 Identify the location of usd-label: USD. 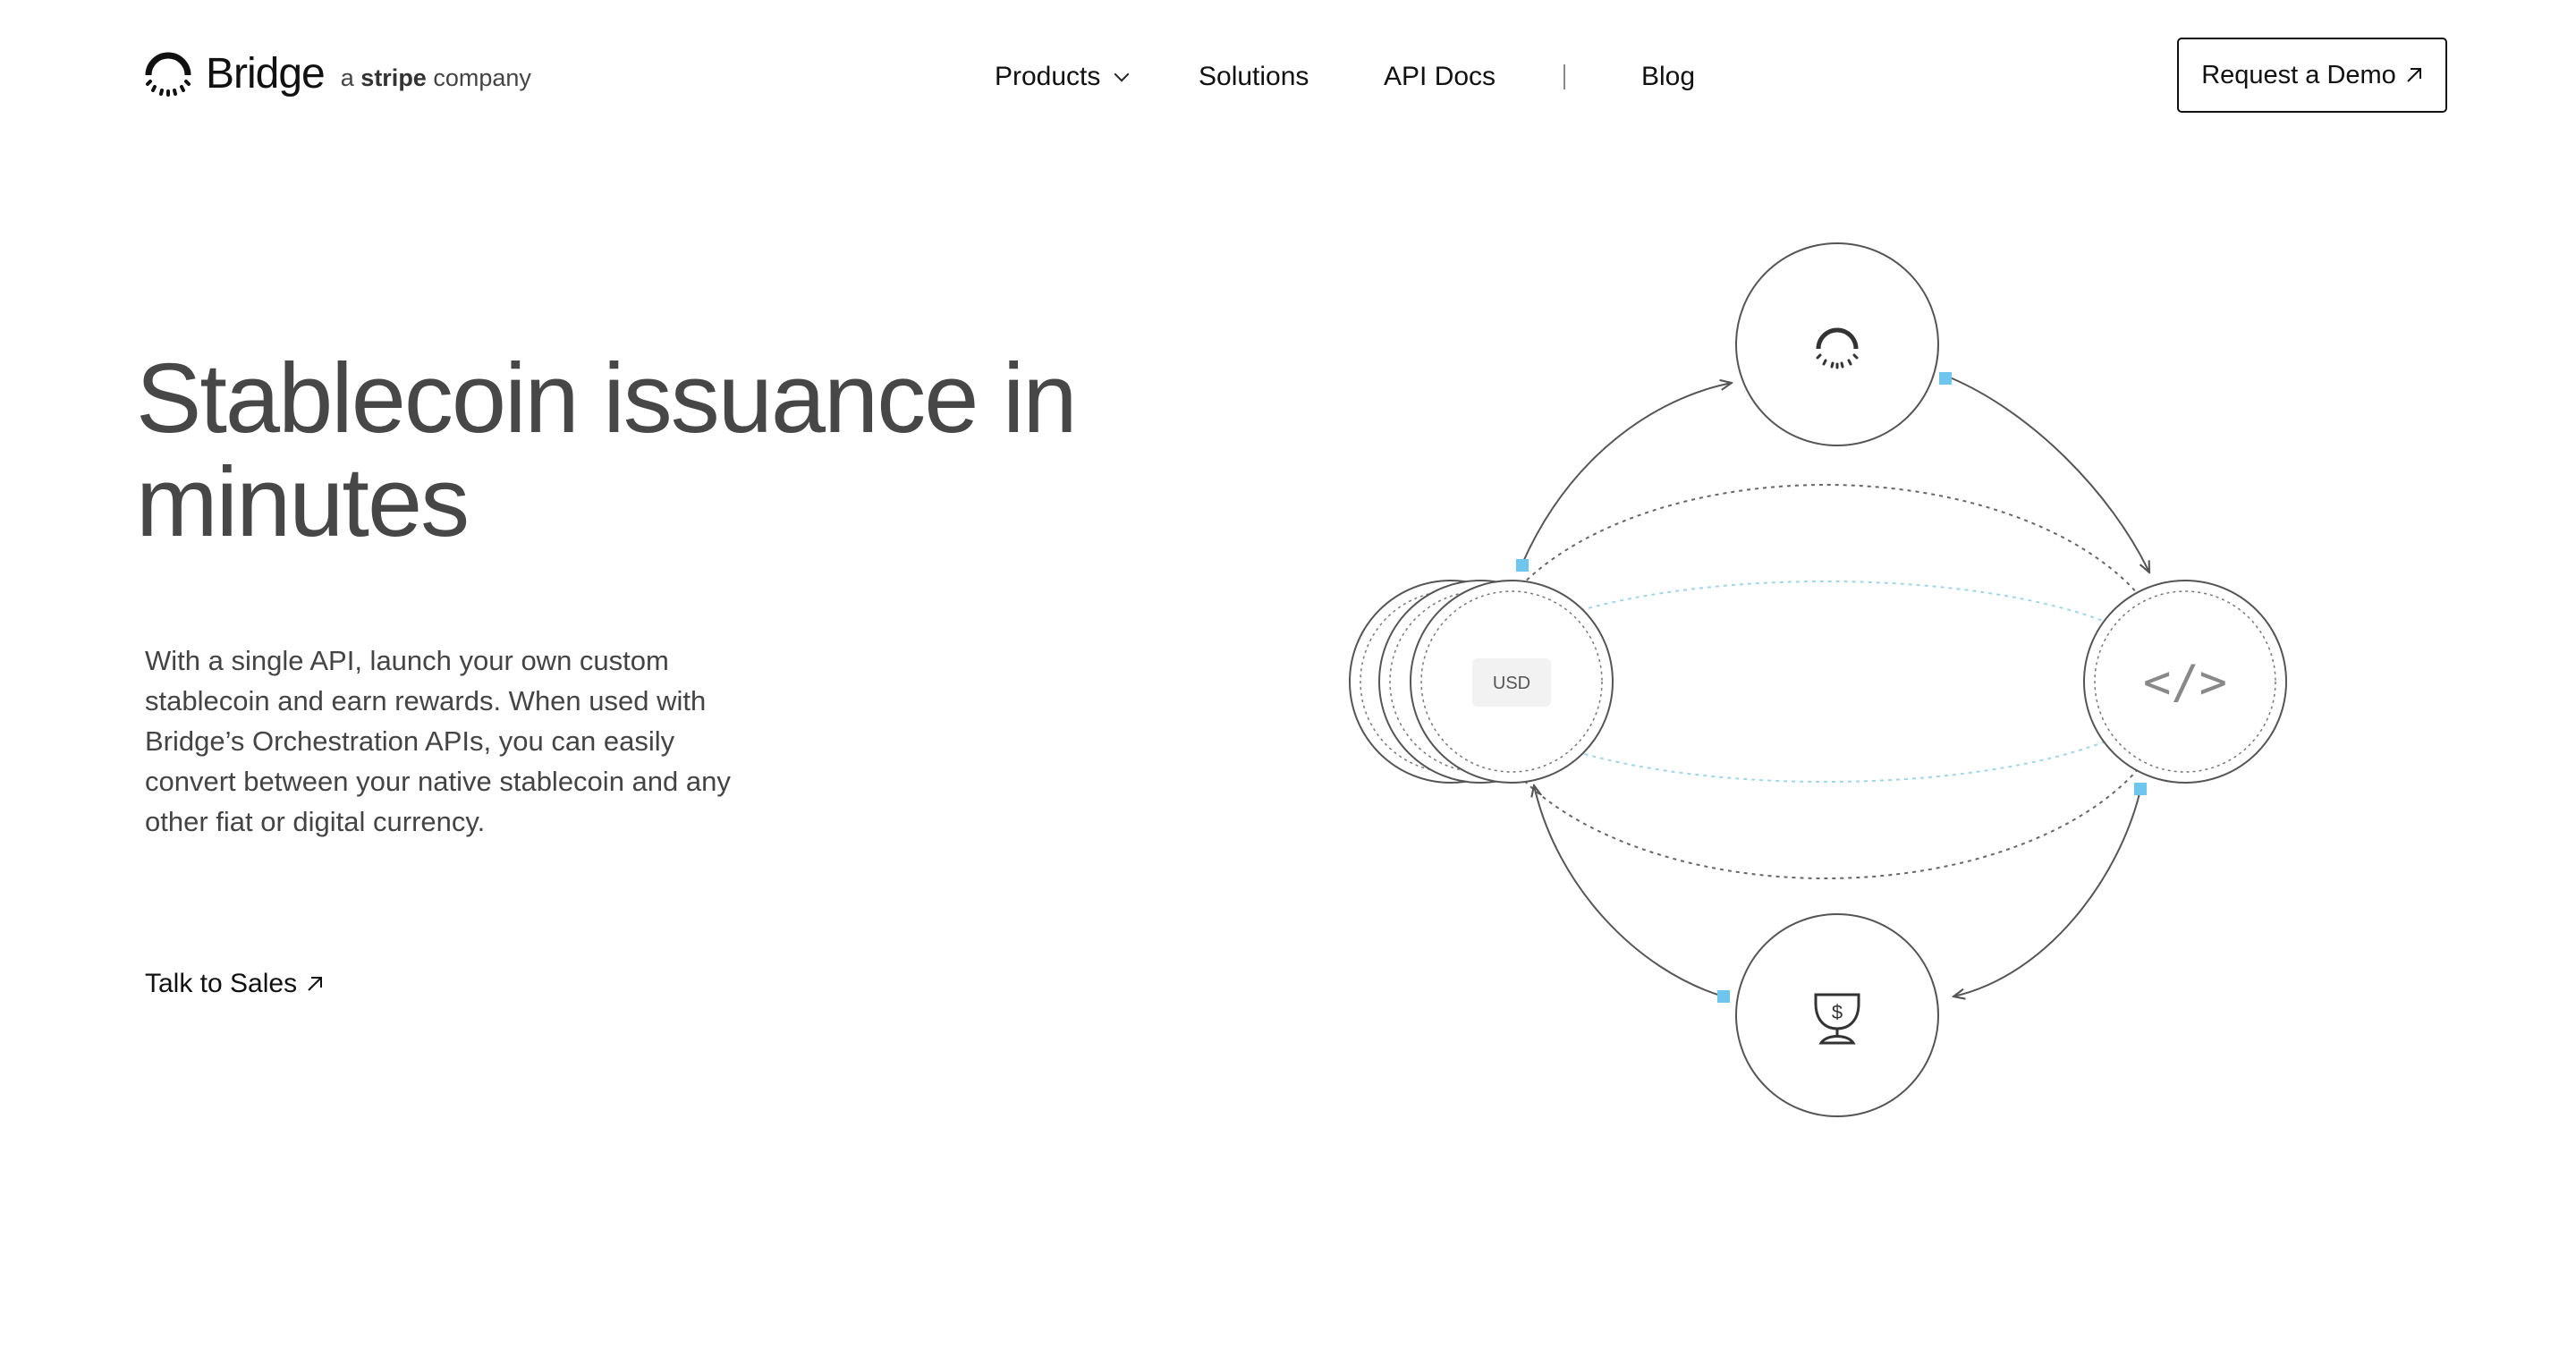
(1511, 683).